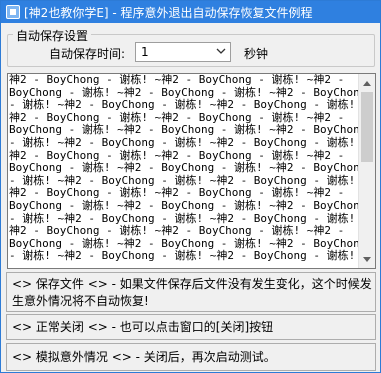  I want to click on title-bar: [神2也教你学E] - 程序意外退出自动保存恢复文件例程, so click(190, 12).